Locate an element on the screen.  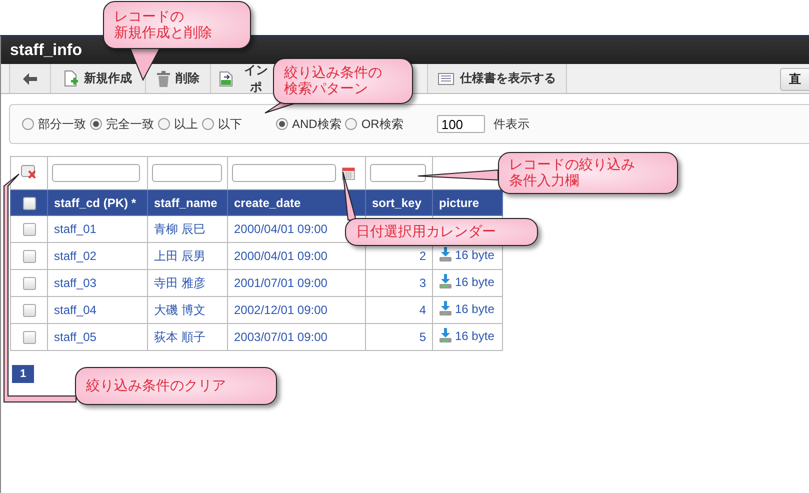
column-header: sort_key is located at coordinates (399, 203).